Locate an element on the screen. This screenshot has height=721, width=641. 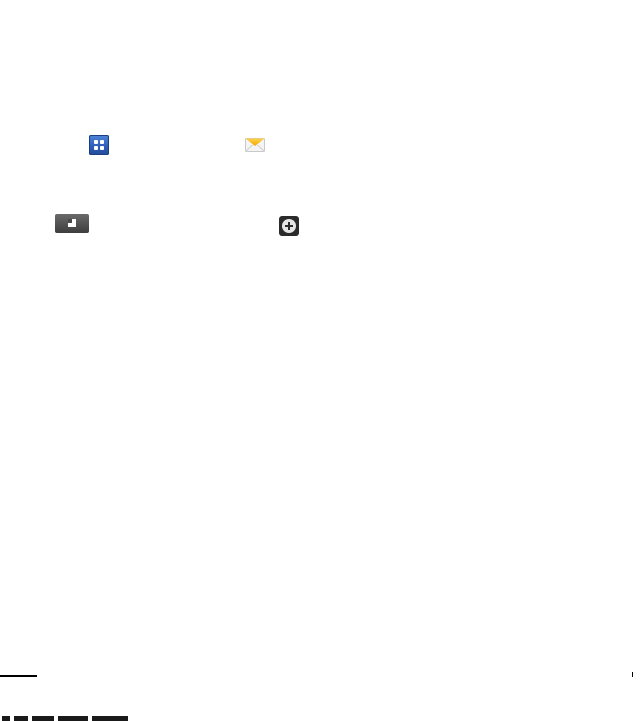
recent-apps-glyph is located at coordinates (72, 223).